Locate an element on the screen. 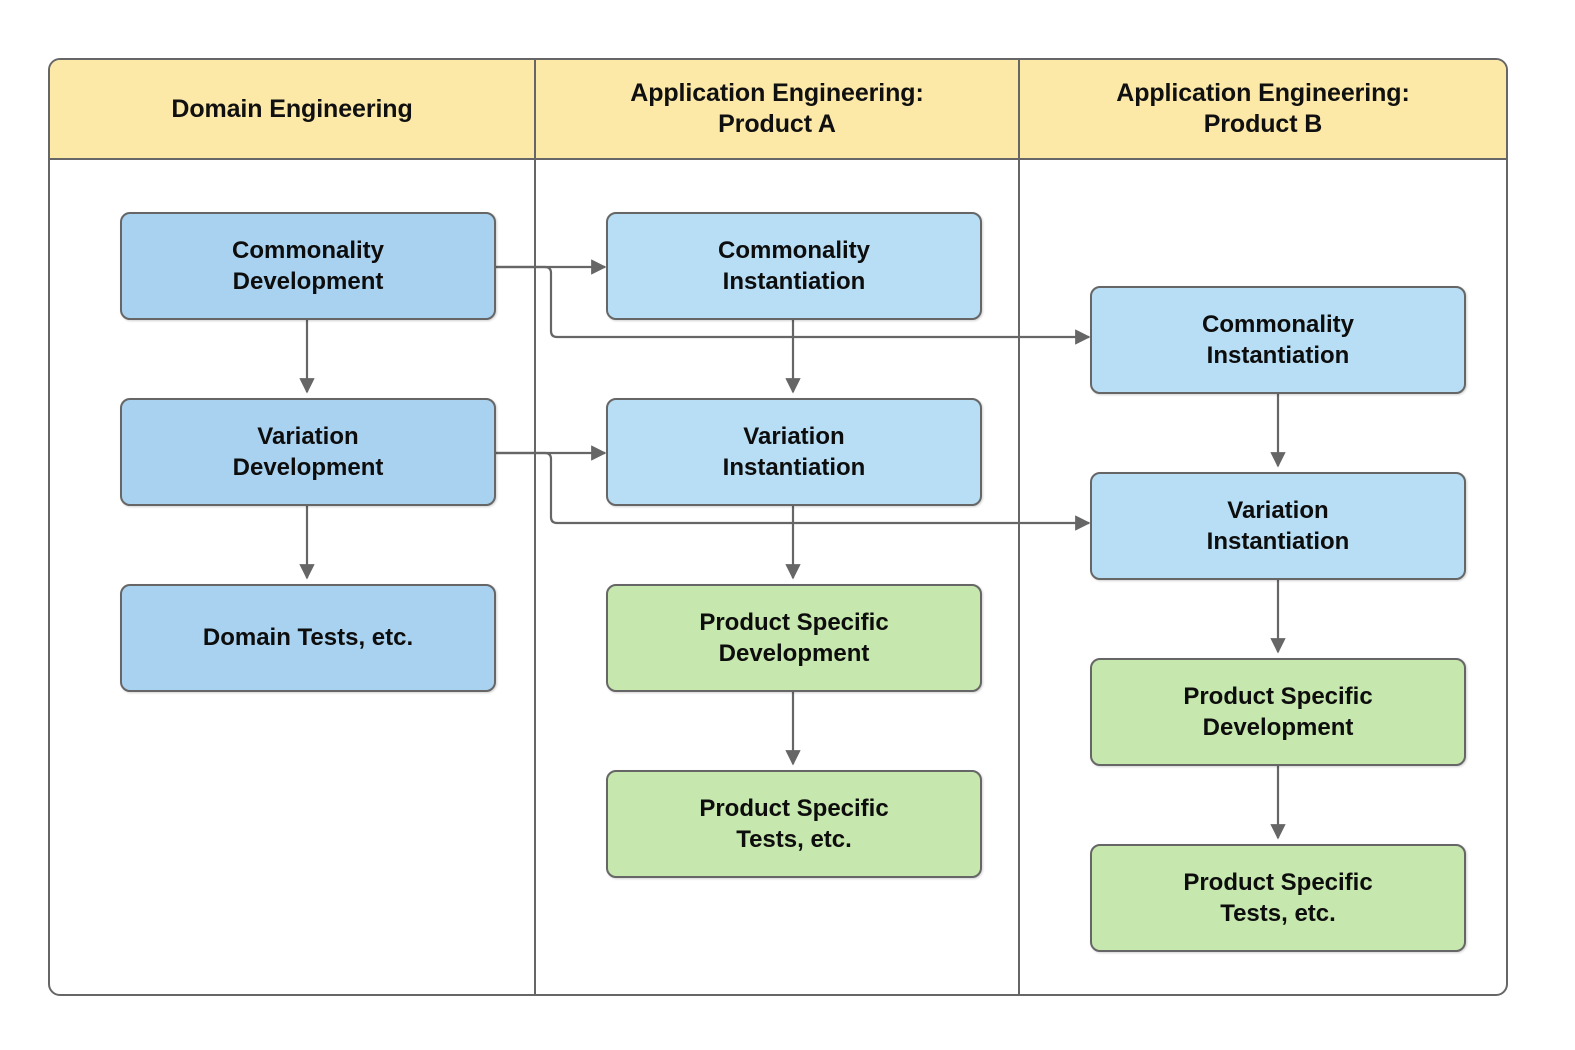  node-a-product-specific-tests: Product Specific Tests, etc. is located at coordinates (794, 824).